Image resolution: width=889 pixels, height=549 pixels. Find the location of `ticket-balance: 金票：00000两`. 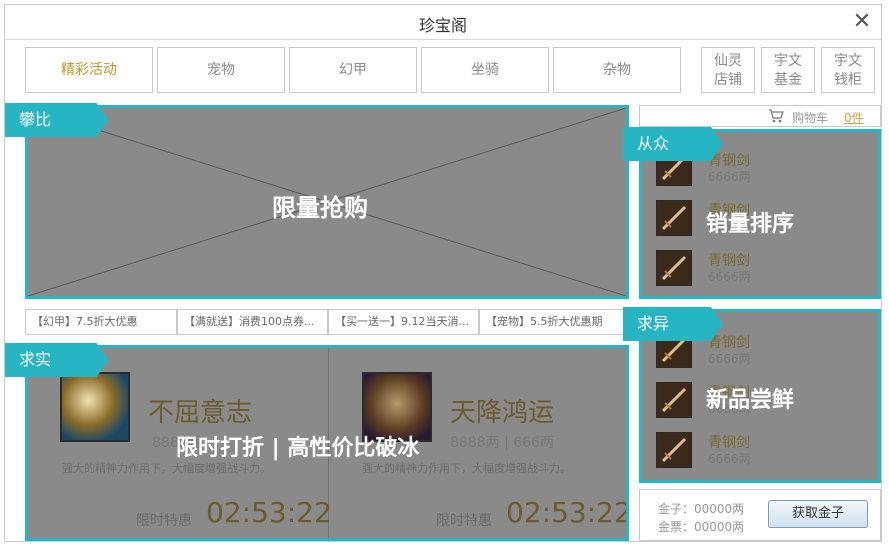

ticket-balance: 金票：00000两 is located at coordinates (701, 527).